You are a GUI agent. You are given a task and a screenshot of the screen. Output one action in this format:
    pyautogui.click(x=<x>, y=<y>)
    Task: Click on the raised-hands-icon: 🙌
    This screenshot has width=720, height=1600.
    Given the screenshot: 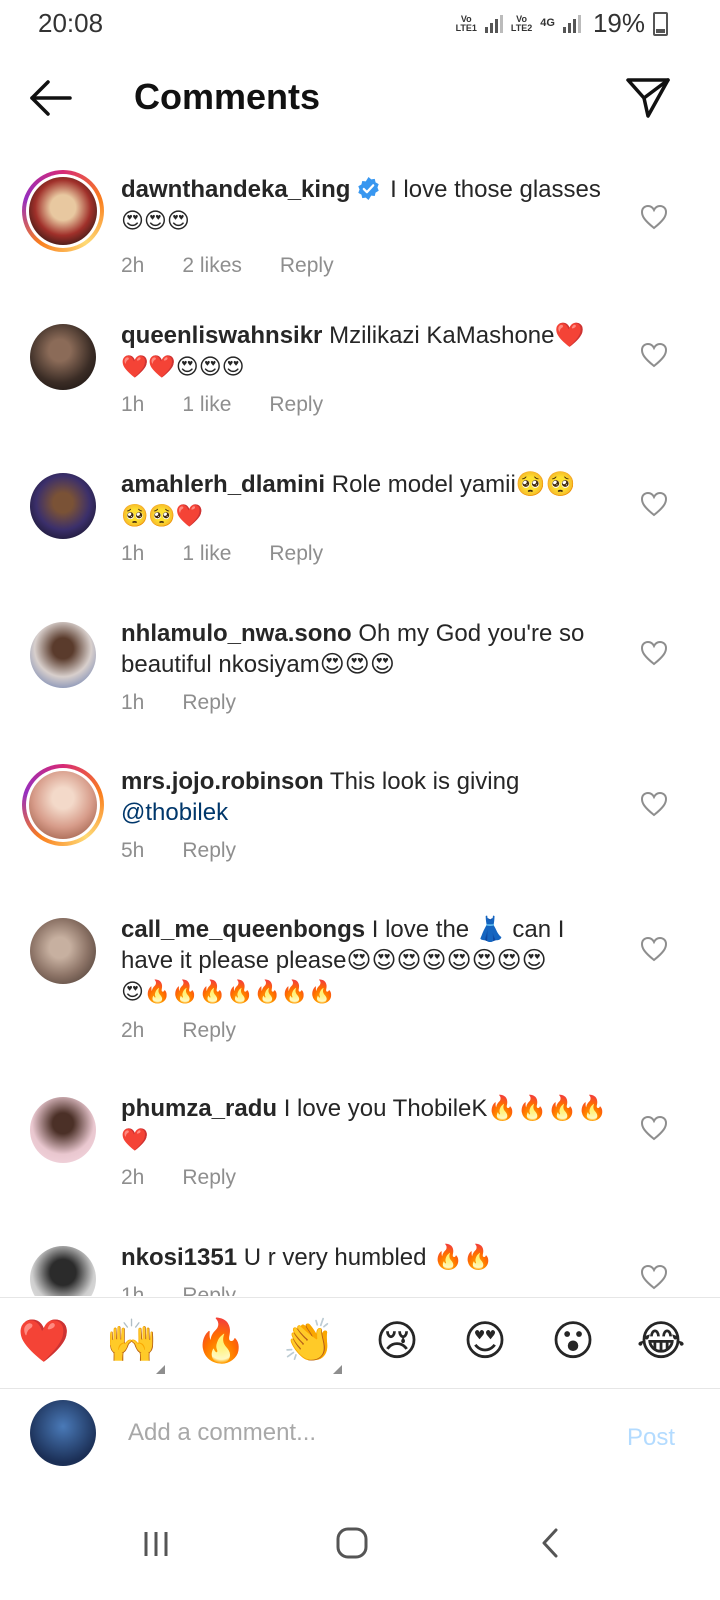 What is the action you would take?
    pyautogui.click(x=132, y=1340)
    